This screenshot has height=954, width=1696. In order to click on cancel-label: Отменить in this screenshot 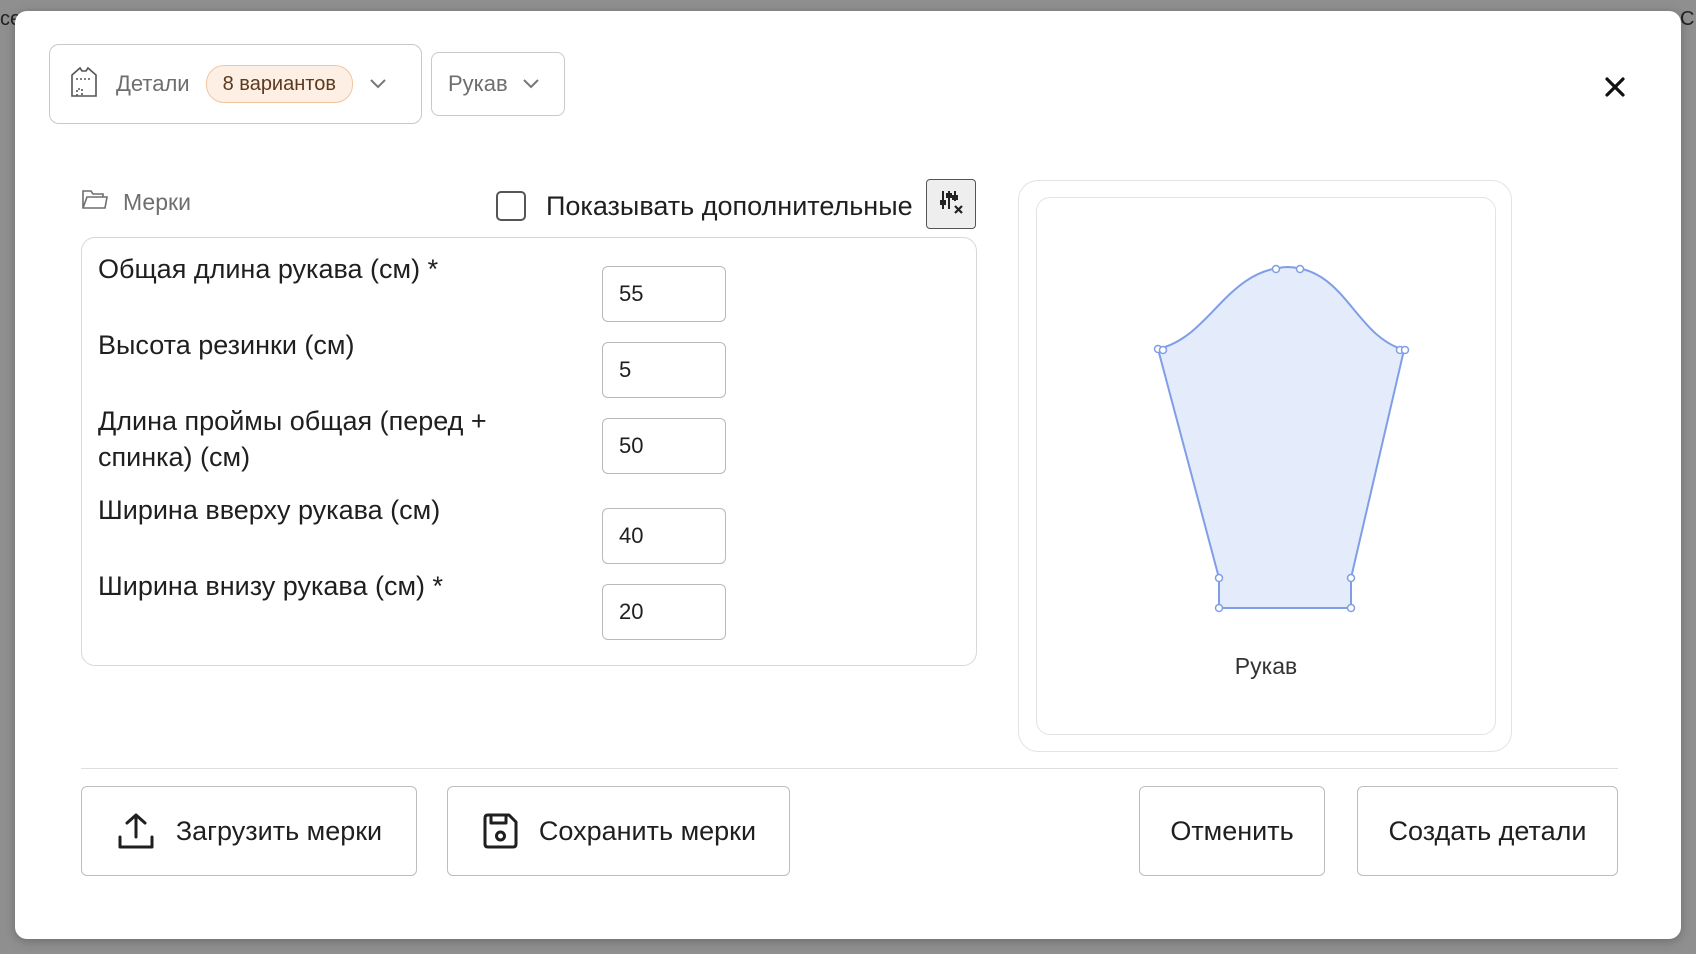, I will do `click(1232, 830)`.